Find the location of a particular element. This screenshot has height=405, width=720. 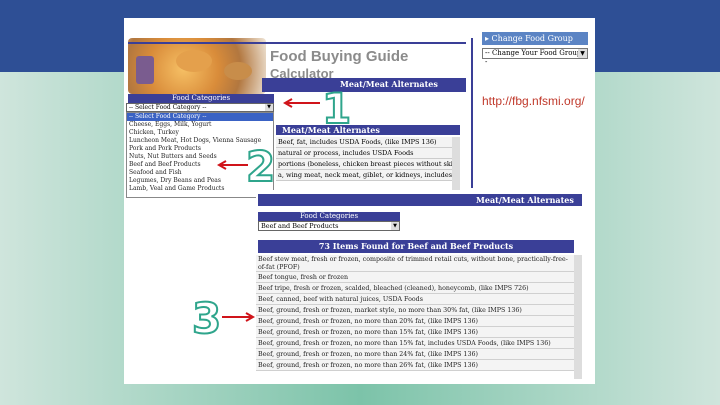

step-number-2: 2 is located at coordinates (260, 166).